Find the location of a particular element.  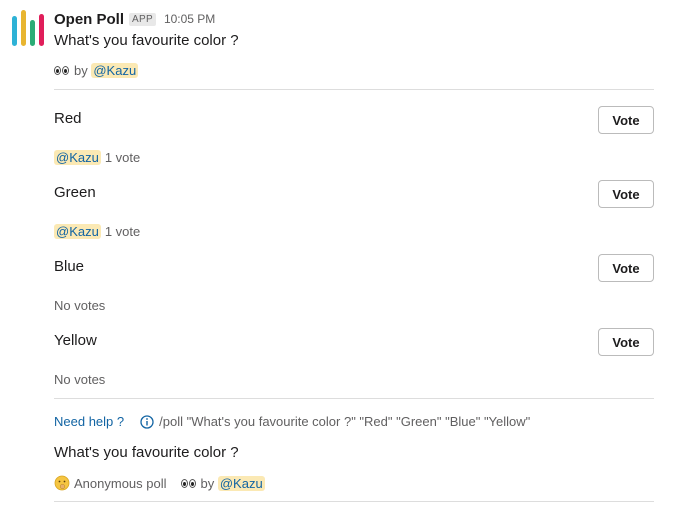

vote-info-green: @Kazu 1 vote is located at coordinates (97, 231).